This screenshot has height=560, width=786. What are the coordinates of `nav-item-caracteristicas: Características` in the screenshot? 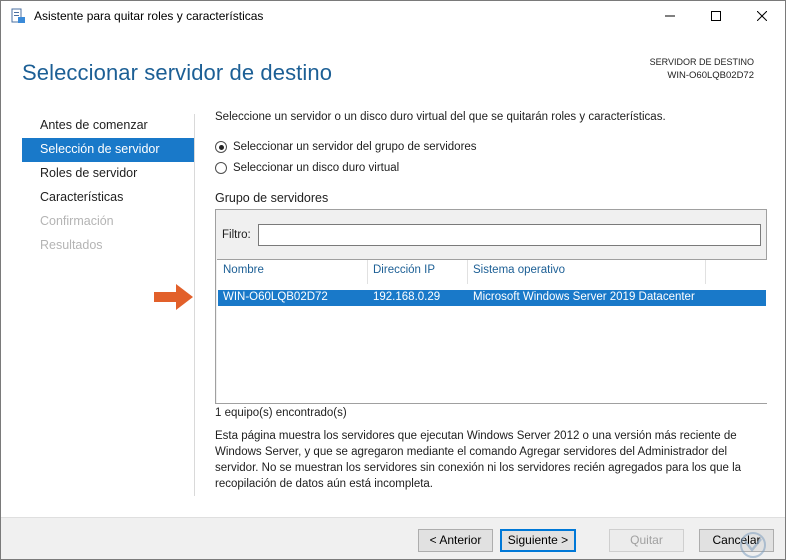 It's located at (108, 198).